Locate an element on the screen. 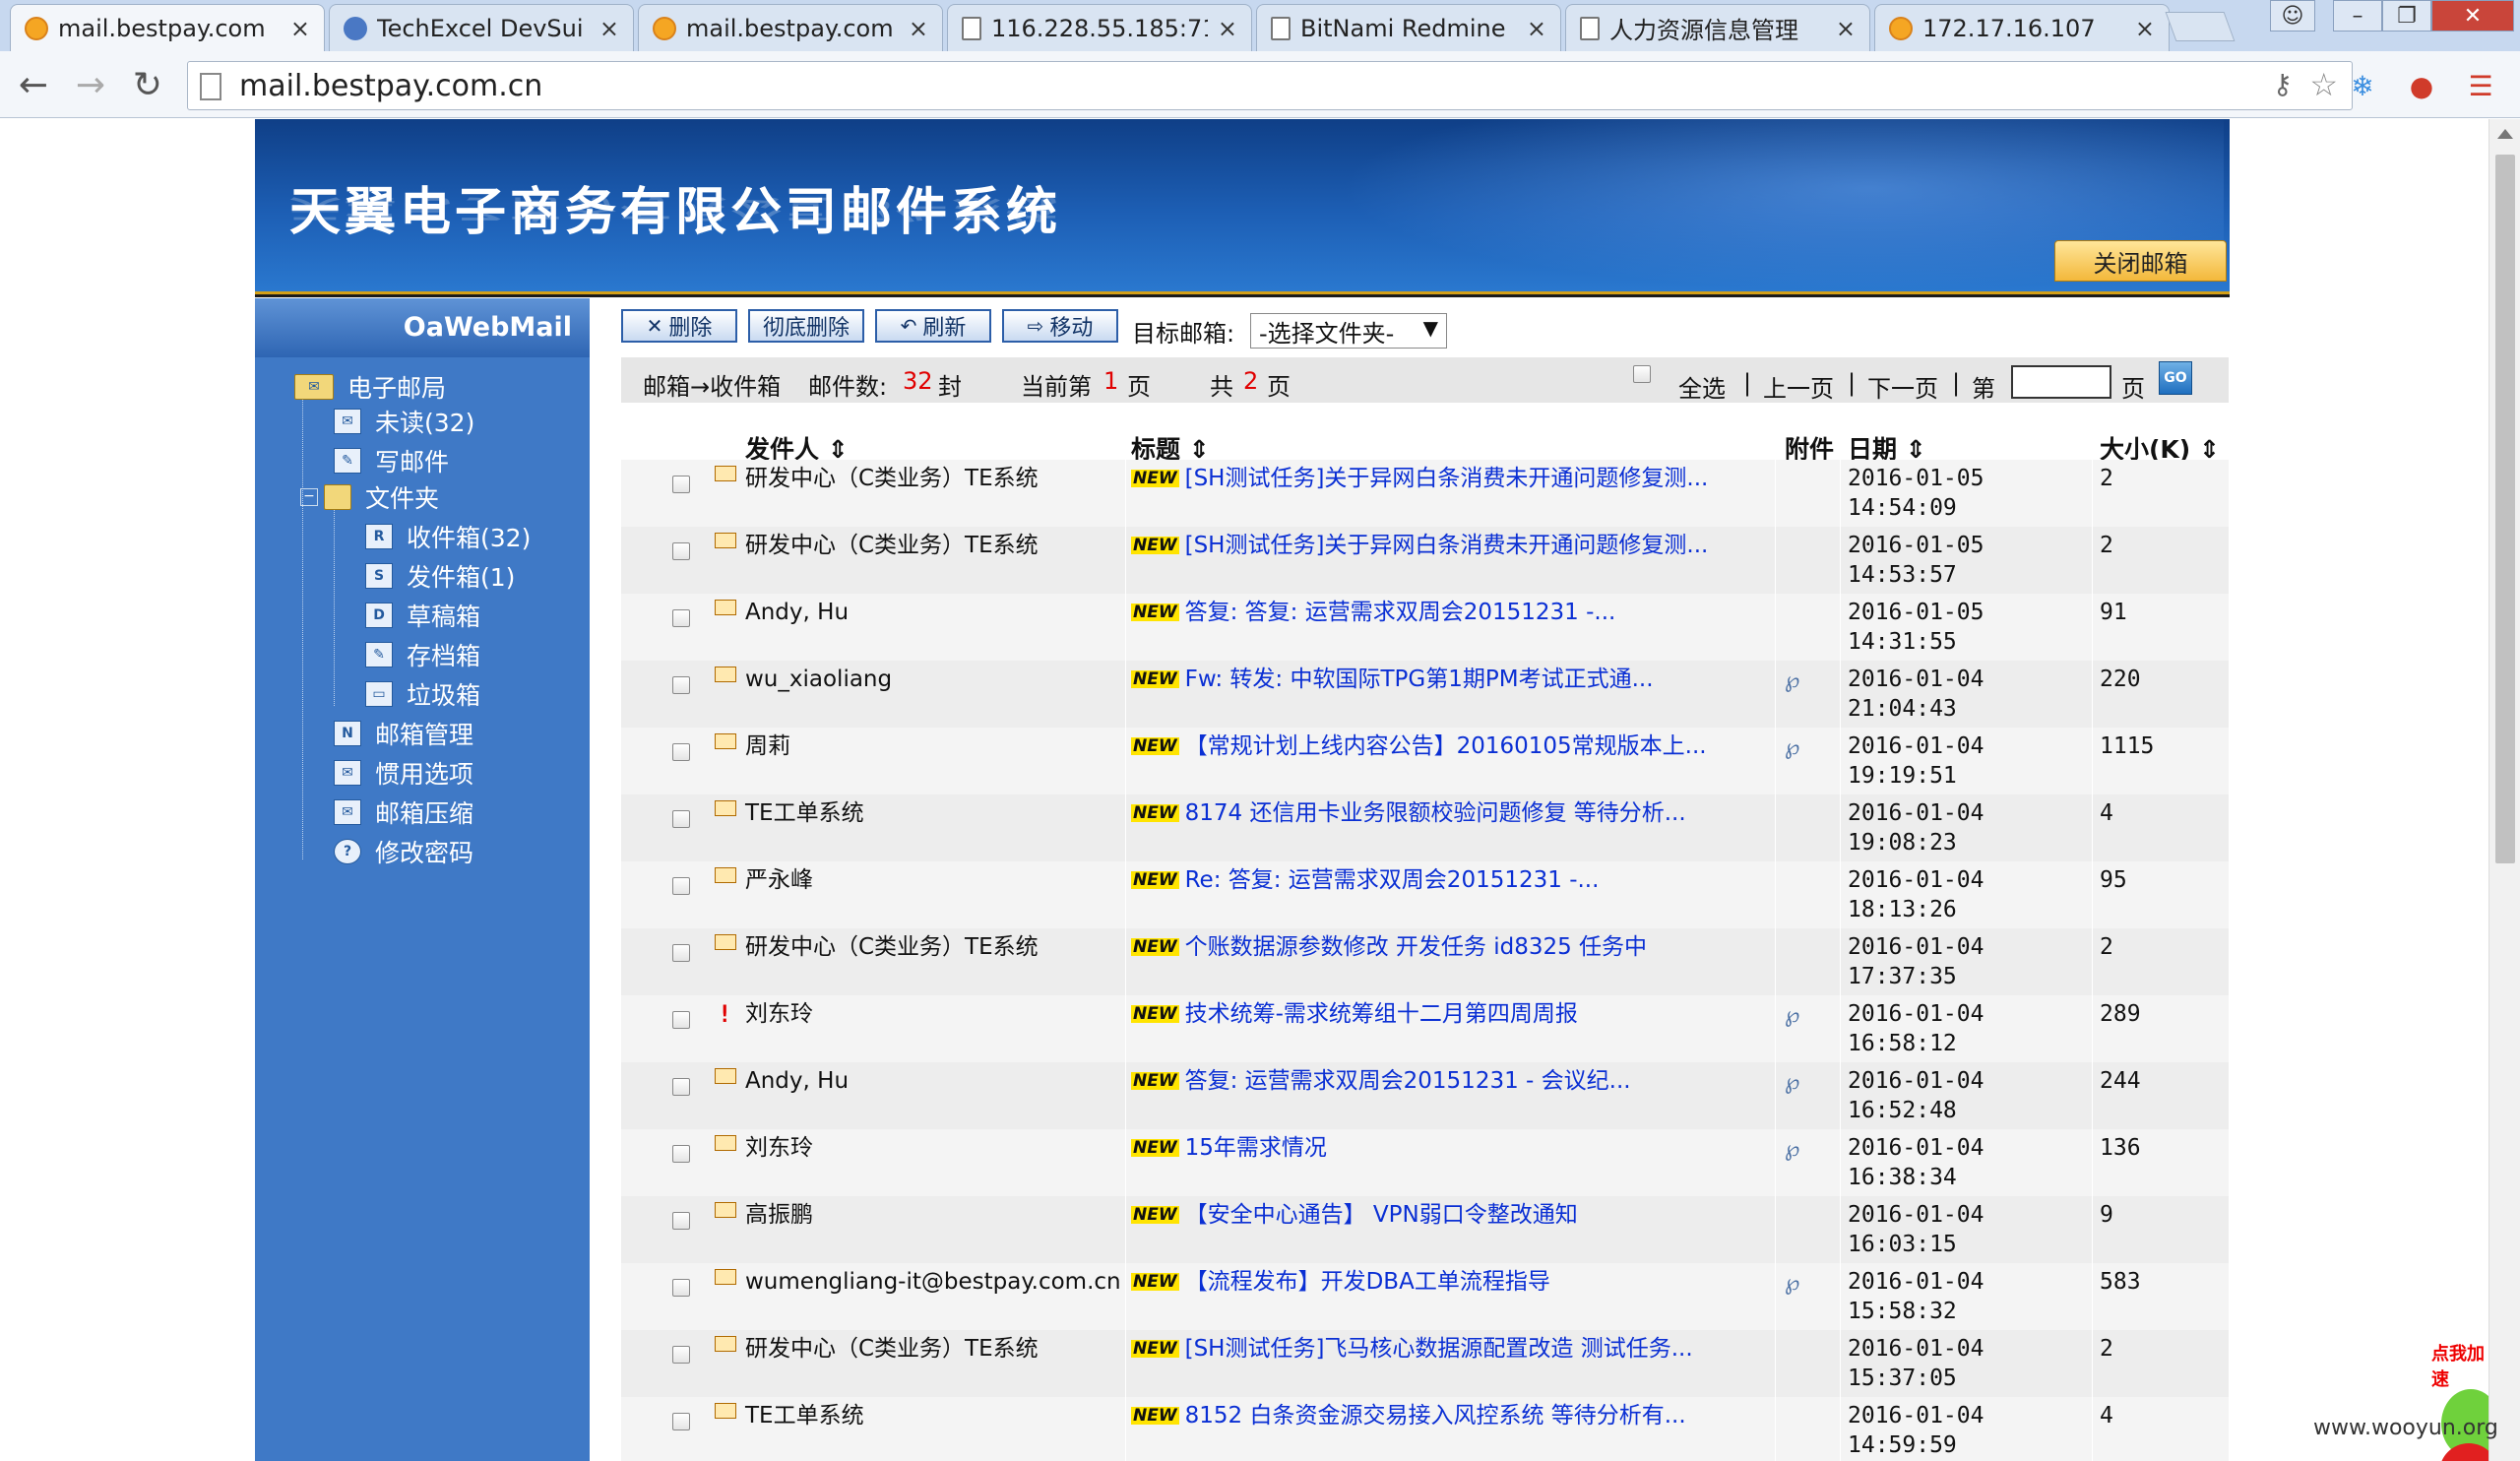 The image size is (2520, 1461). email-row: 刘东玲 NEW 15年需求情况 ℘ 2016-01-04 16:38:34 136 is located at coordinates (1425, 1162).